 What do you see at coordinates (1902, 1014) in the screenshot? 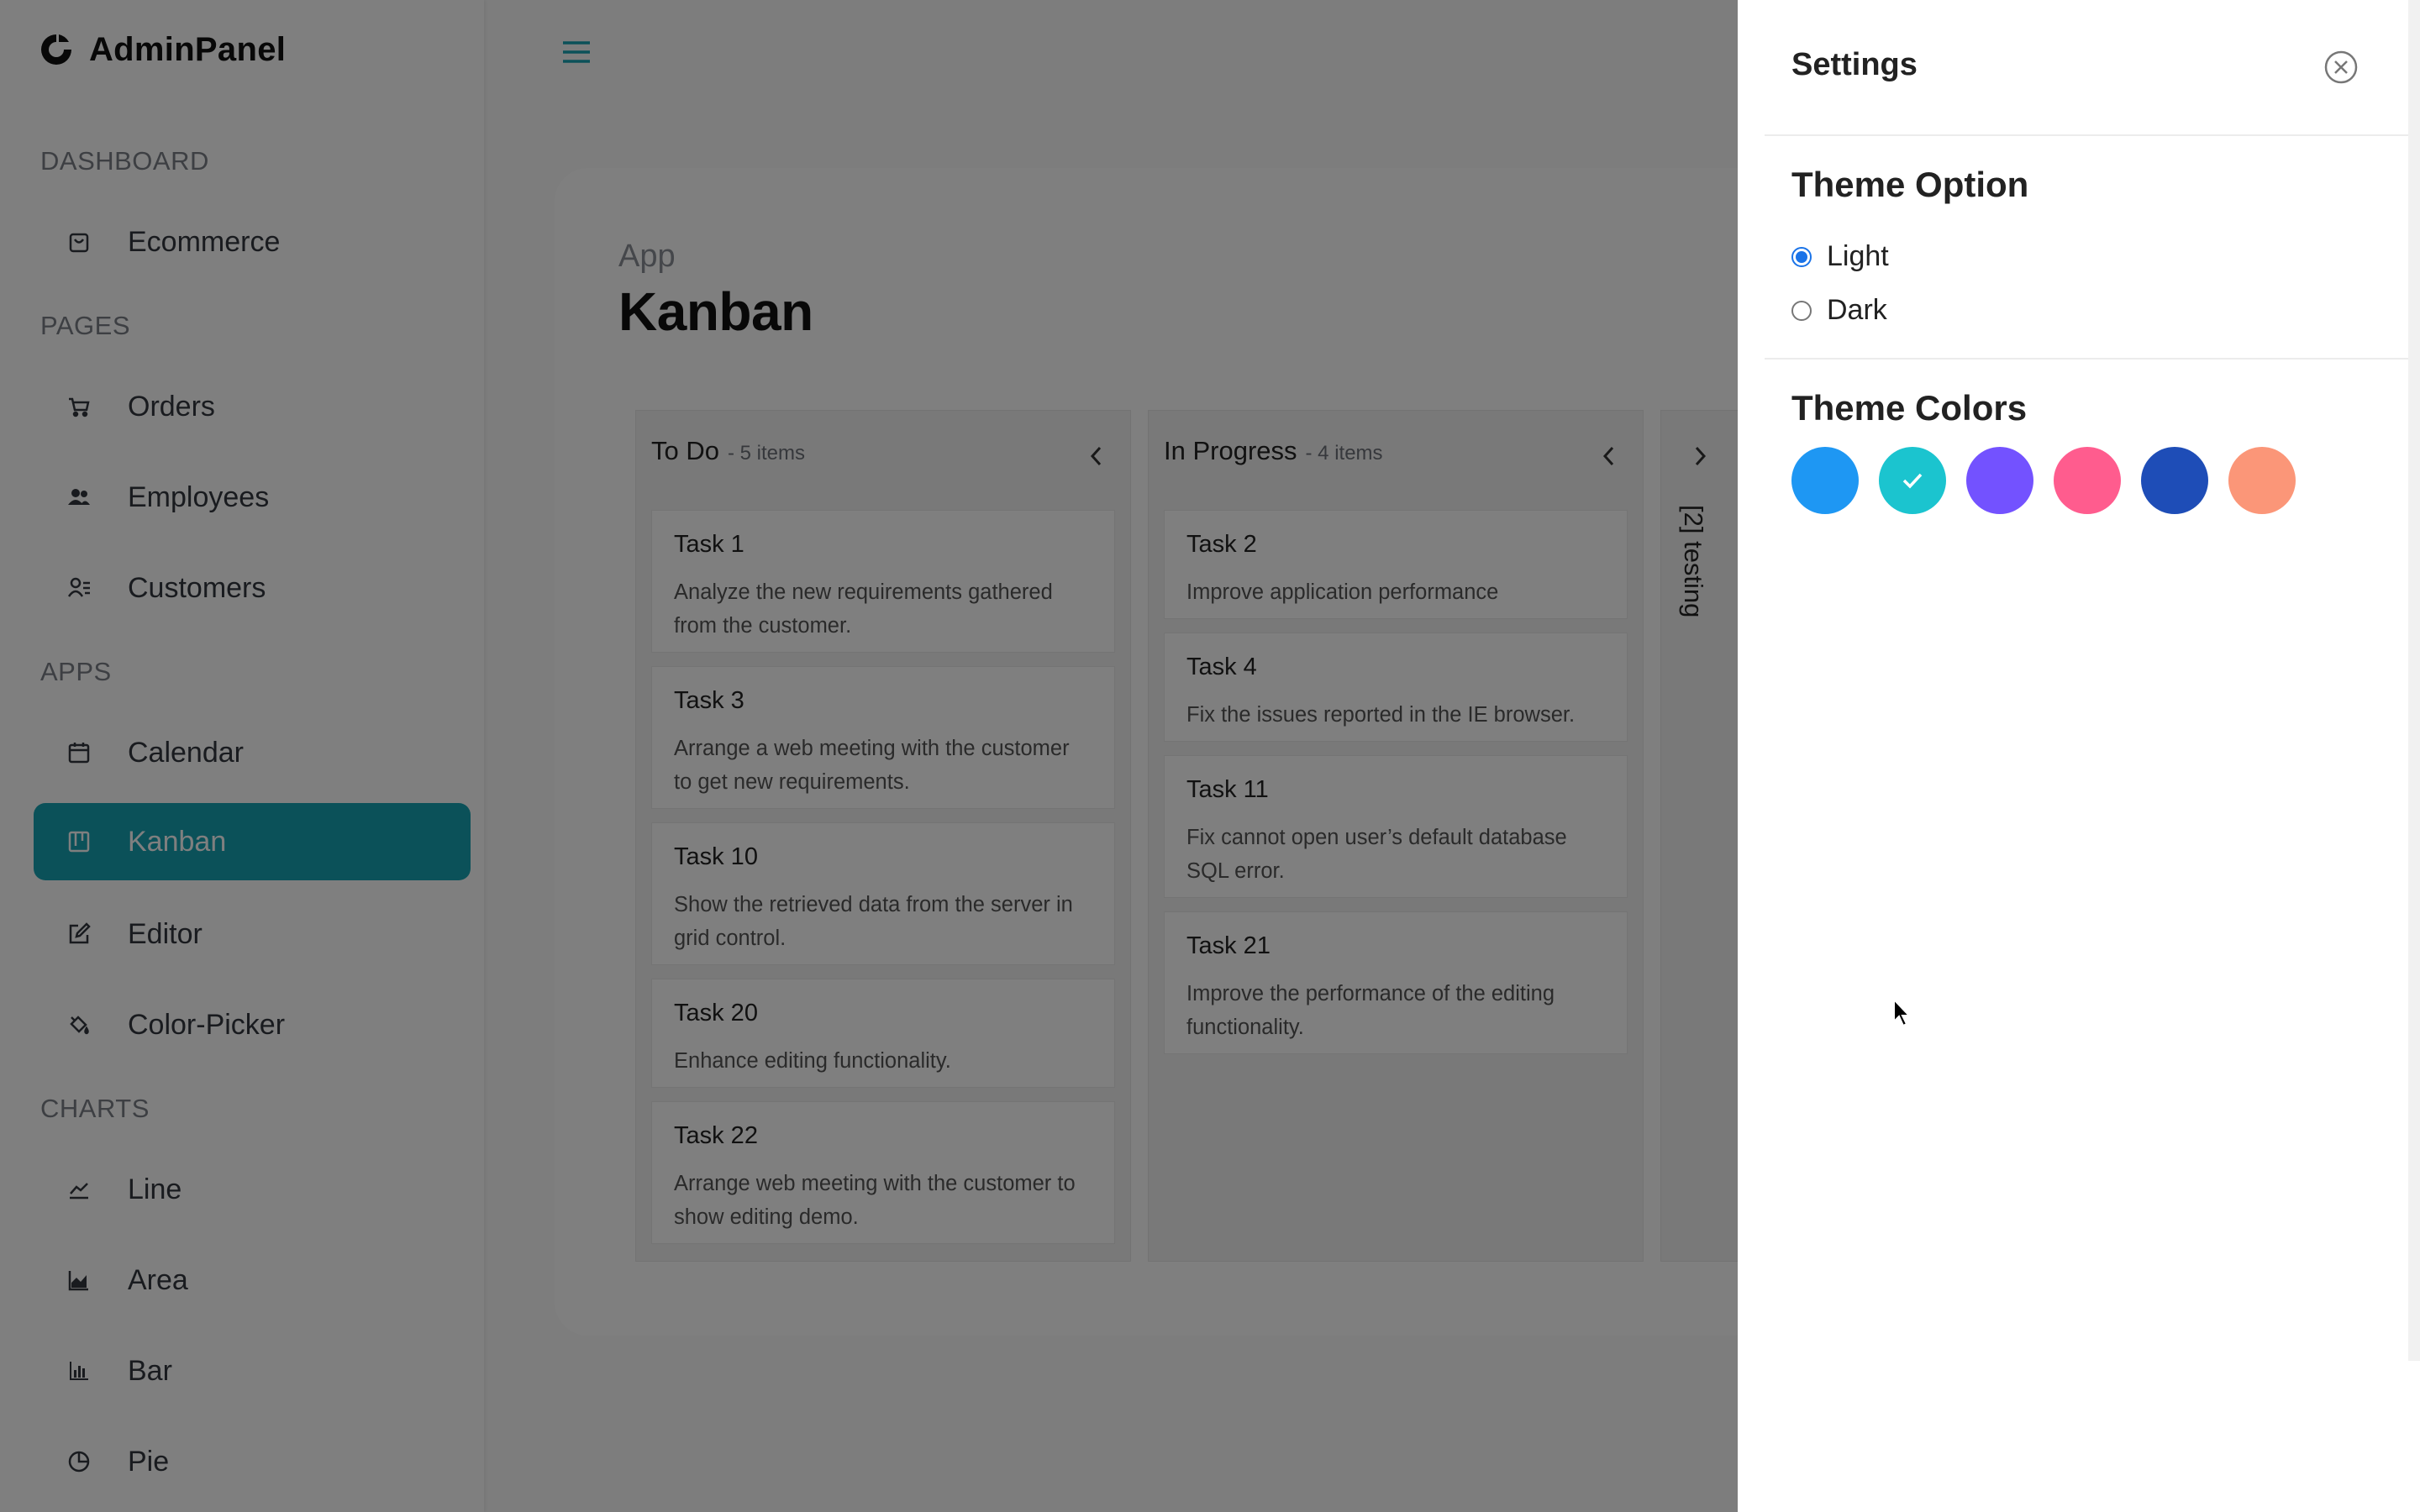
I see `mouse-cursor-icon` at bounding box center [1902, 1014].